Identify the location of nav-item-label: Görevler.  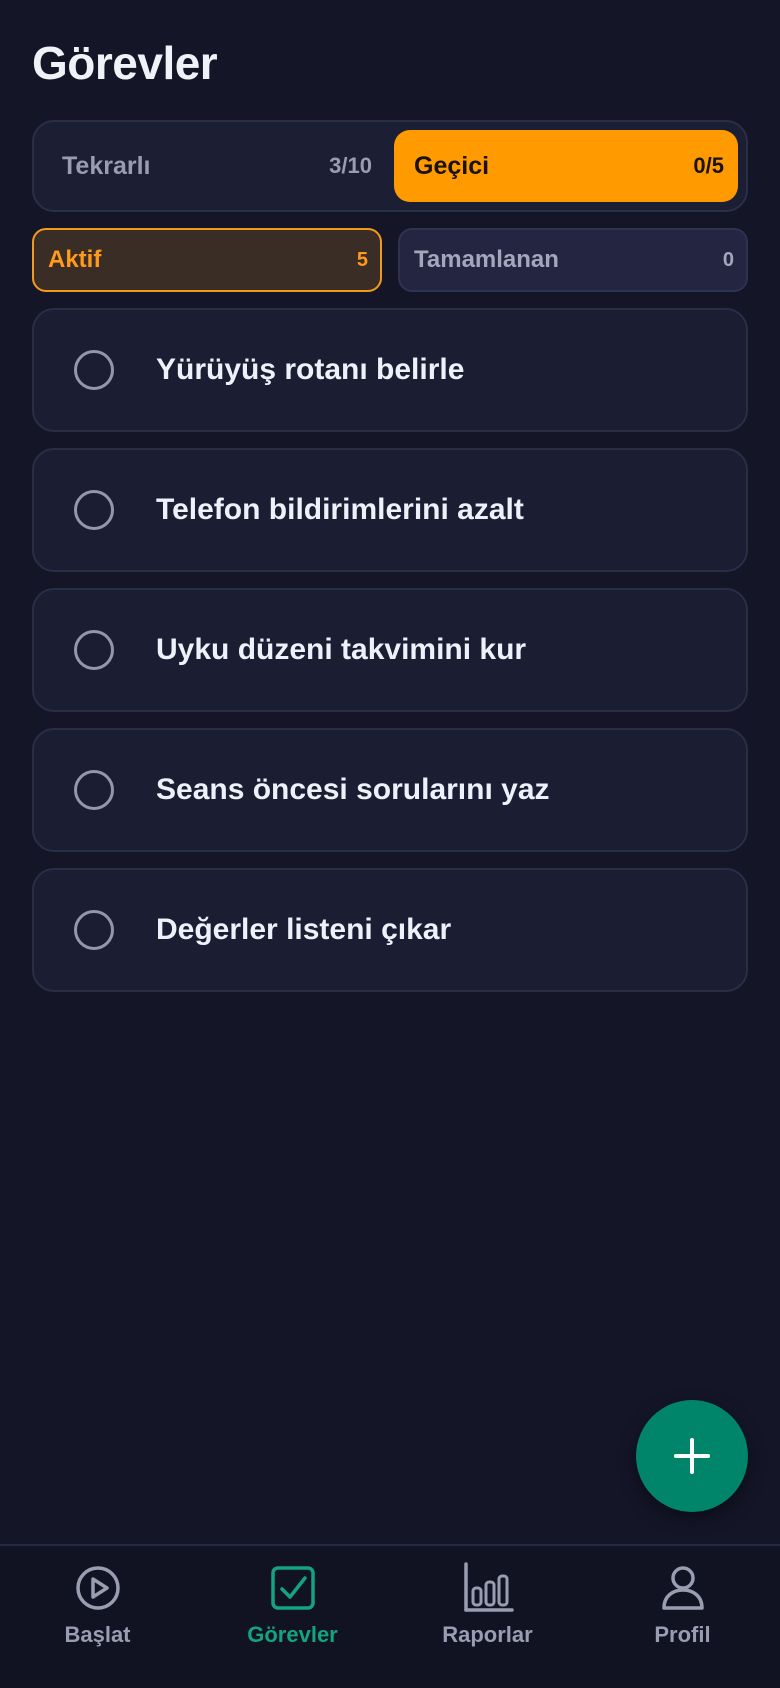
(292, 1634).